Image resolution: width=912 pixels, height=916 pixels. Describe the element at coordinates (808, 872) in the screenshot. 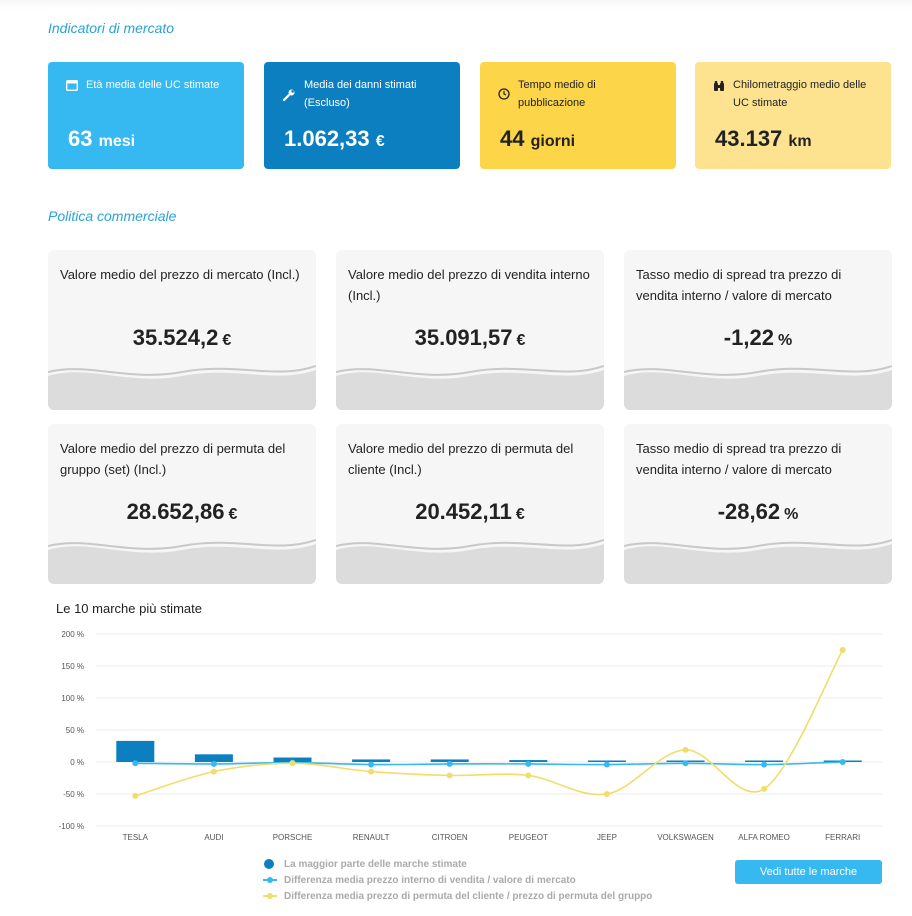

I see `see-all-brands-button: Vedi tutte le marche` at that location.